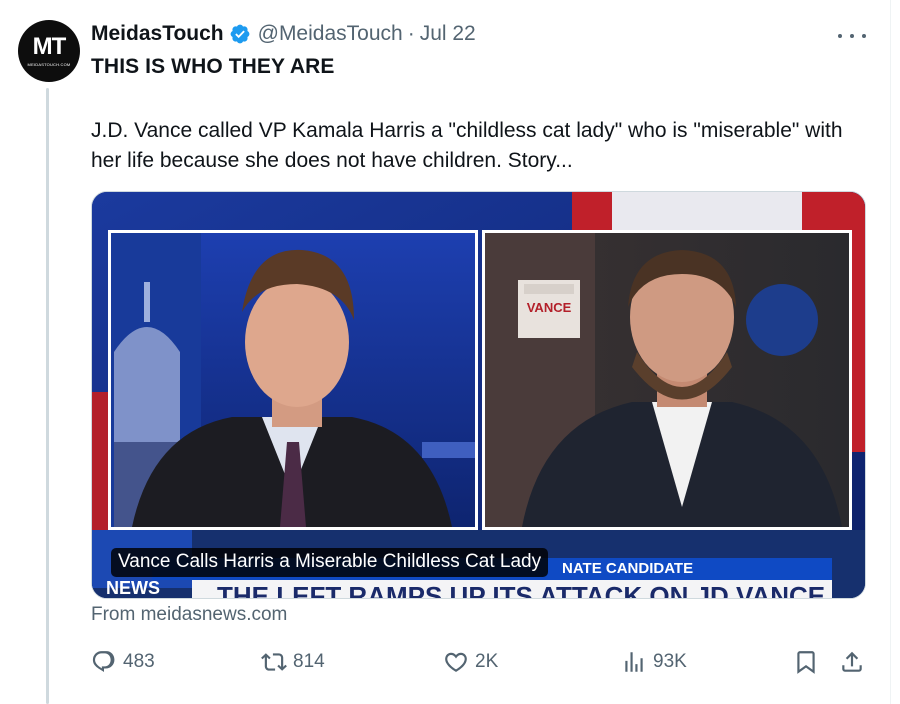 The image size is (900, 704). What do you see at coordinates (330, 34) in the screenshot?
I see `author-handle: @MeidasTouch` at bounding box center [330, 34].